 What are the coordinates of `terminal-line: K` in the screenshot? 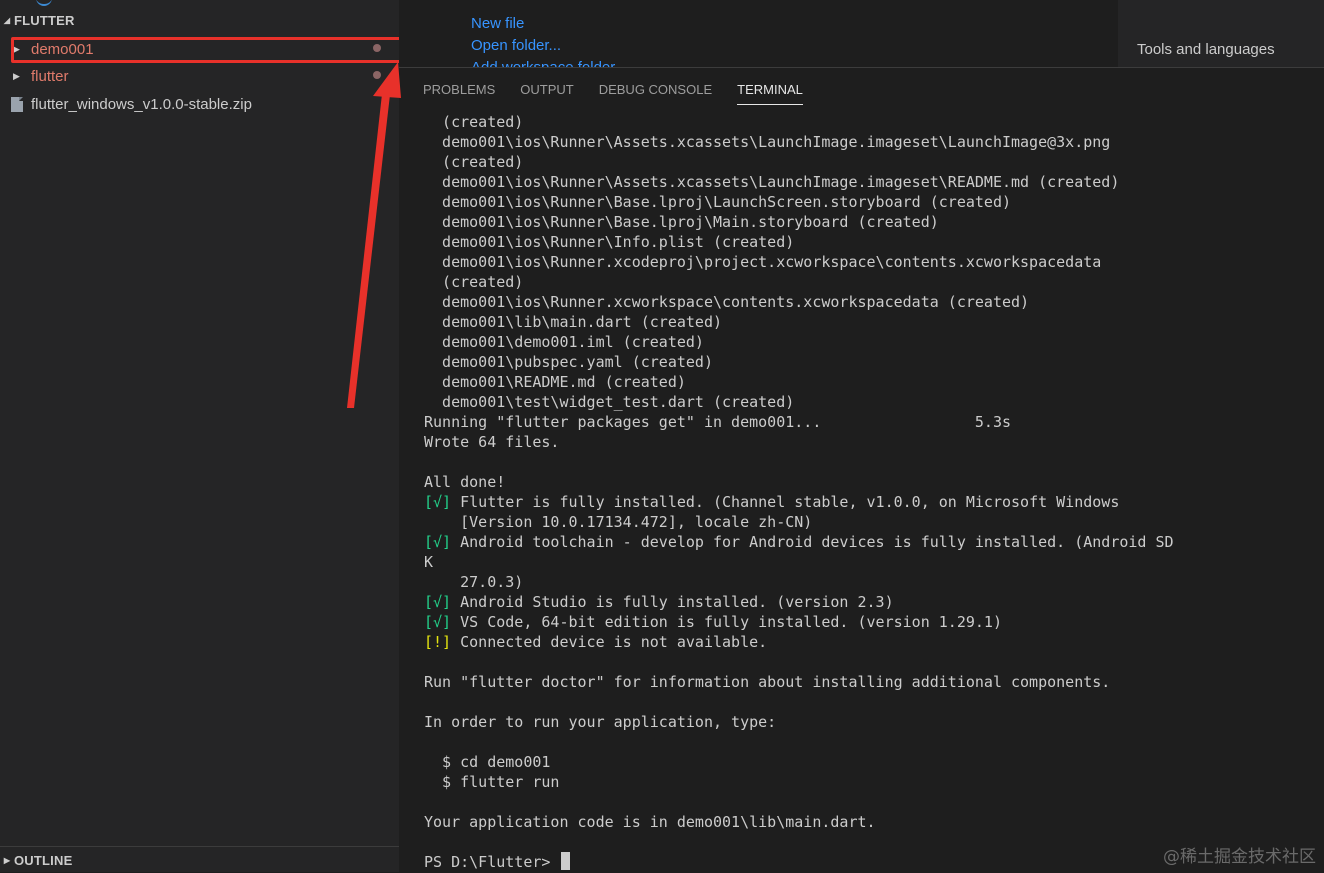 It's located at (871, 562).